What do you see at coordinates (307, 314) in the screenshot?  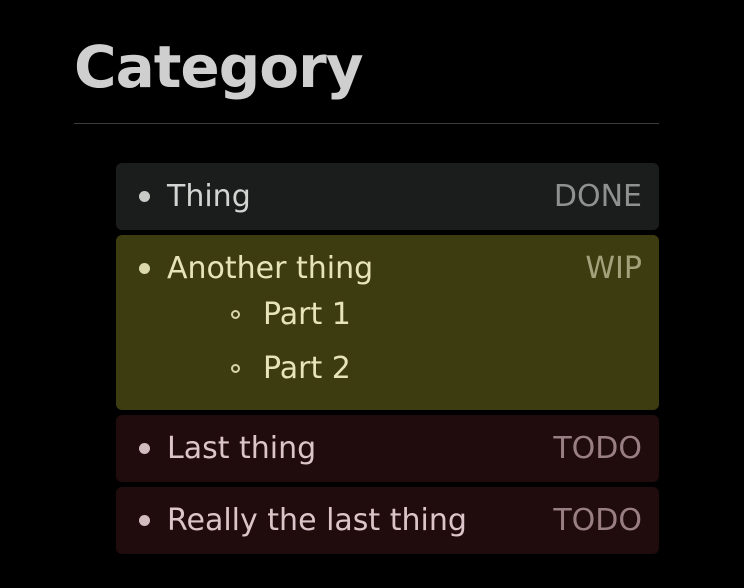 I see `sub-list-item-label: Part 1` at bounding box center [307, 314].